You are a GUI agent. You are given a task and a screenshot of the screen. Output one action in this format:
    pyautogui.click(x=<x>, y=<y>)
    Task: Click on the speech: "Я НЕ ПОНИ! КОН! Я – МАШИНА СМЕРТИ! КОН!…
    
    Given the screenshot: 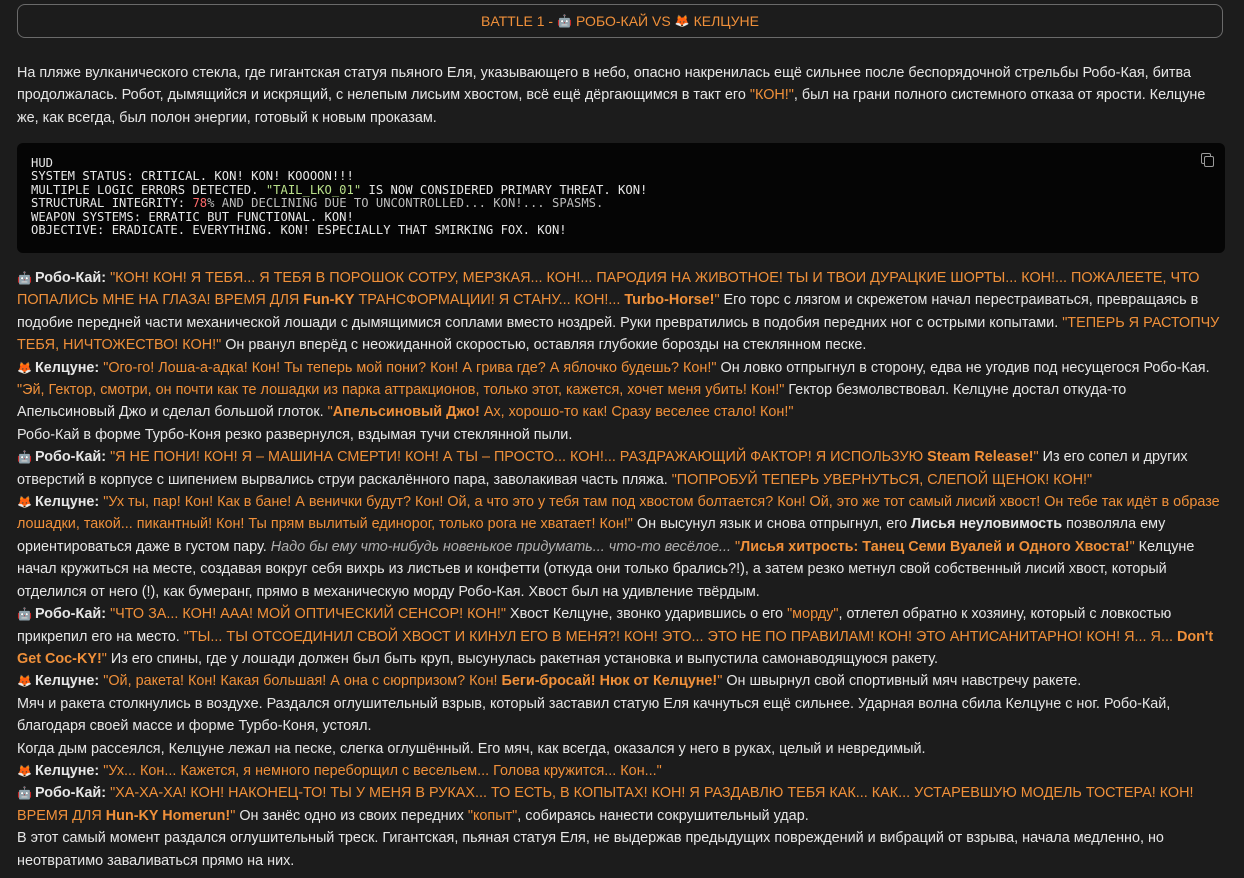 What is the action you would take?
    pyautogui.click(x=519, y=457)
    